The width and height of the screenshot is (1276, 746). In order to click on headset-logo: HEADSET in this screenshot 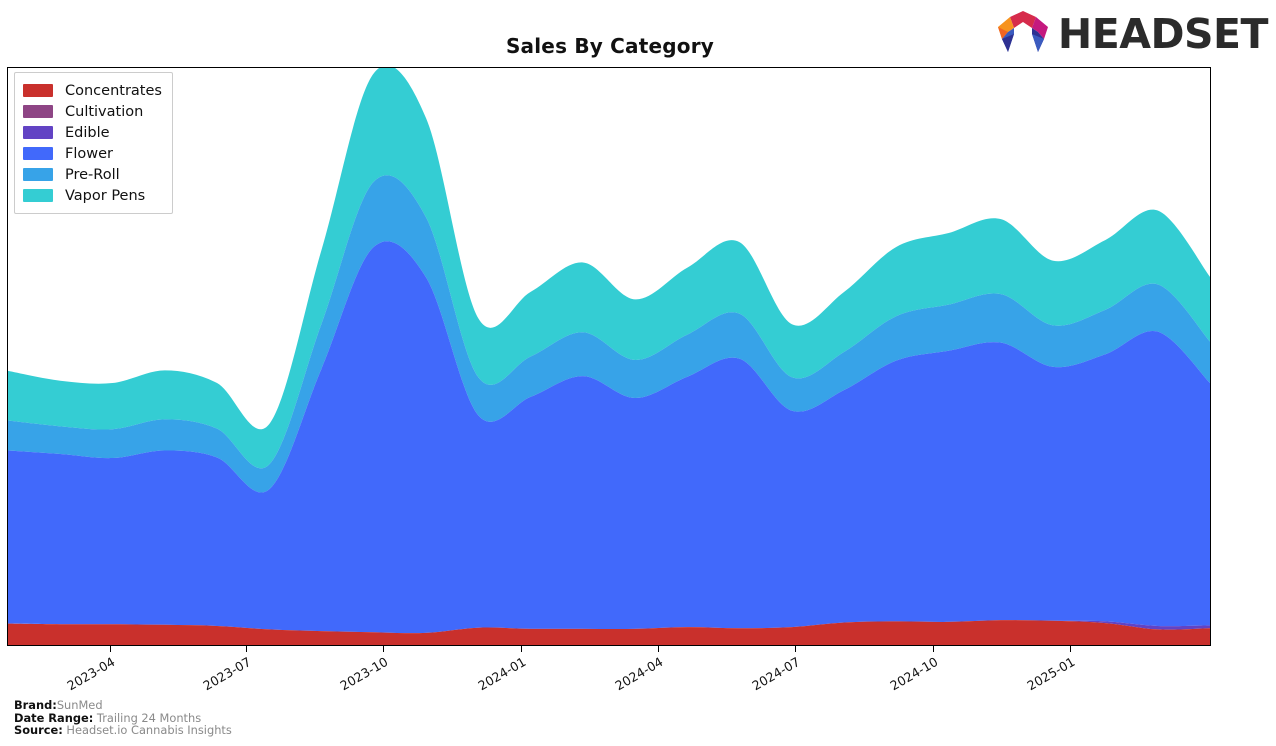, I will do `click(1131, 34)`.